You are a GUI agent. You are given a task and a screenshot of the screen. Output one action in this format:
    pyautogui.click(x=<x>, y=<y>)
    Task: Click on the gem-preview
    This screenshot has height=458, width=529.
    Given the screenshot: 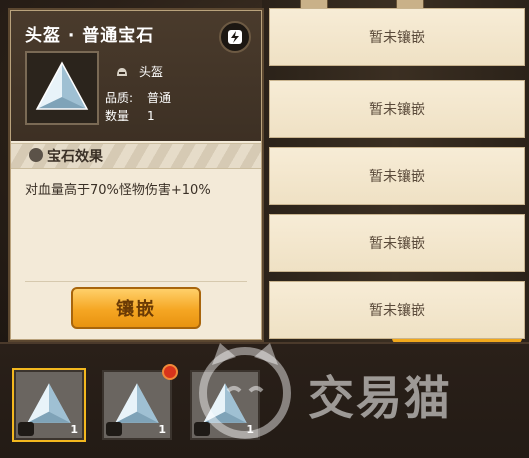 What is the action you would take?
    pyautogui.click(x=62, y=88)
    